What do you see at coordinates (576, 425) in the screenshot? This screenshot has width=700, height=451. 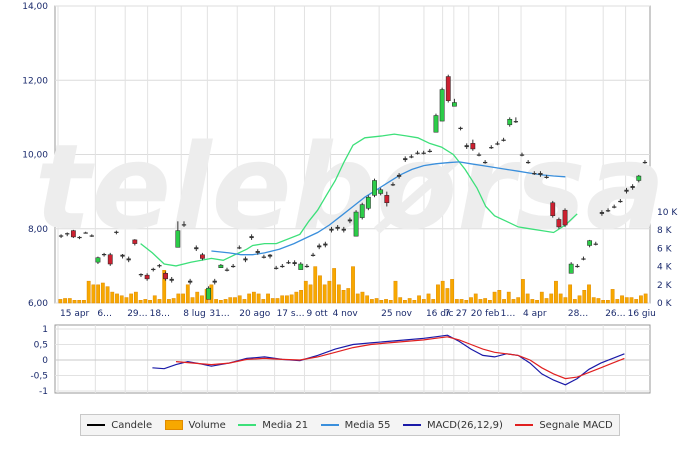 I see `legend-label: Segnale MACD` at bounding box center [576, 425].